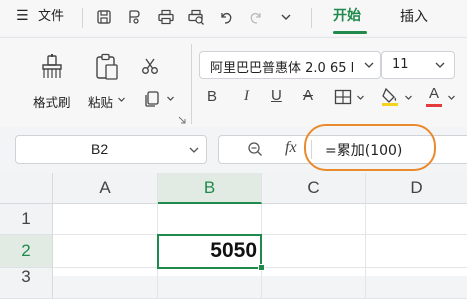 This screenshot has height=299, width=467. Describe the element at coordinates (416, 219) in the screenshot. I see `cell-d1` at that location.